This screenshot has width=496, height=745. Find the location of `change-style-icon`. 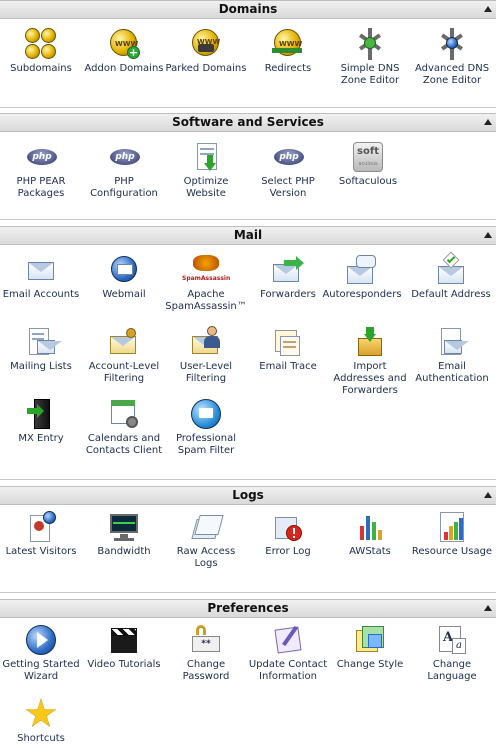

change-style-icon is located at coordinates (370, 640).